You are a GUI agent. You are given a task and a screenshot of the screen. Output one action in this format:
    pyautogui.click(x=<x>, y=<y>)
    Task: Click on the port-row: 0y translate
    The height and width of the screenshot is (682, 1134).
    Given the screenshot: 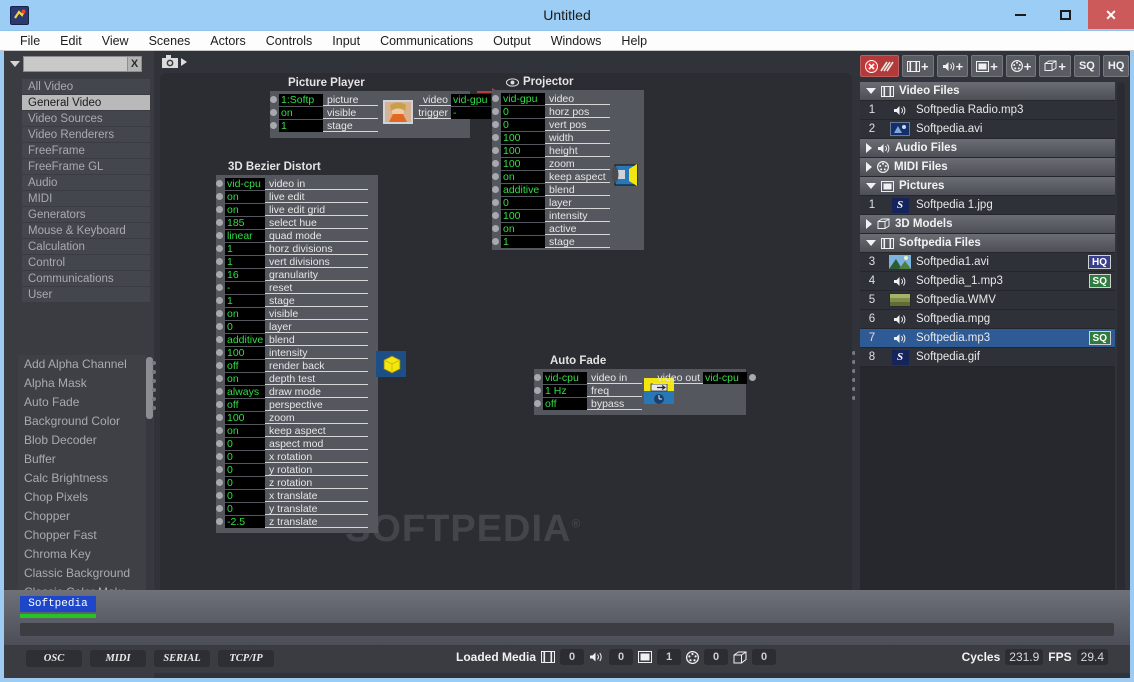 What is the action you would take?
    pyautogui.click(x=292, y=508)
    